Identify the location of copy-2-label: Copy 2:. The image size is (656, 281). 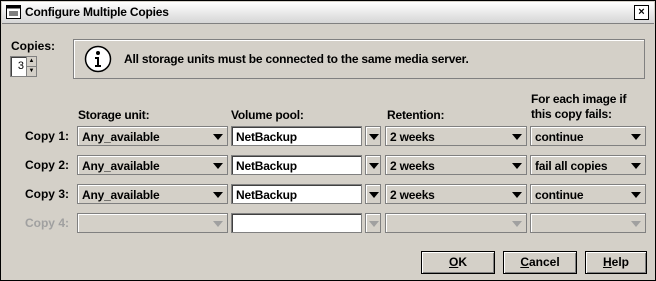
(46, 165).